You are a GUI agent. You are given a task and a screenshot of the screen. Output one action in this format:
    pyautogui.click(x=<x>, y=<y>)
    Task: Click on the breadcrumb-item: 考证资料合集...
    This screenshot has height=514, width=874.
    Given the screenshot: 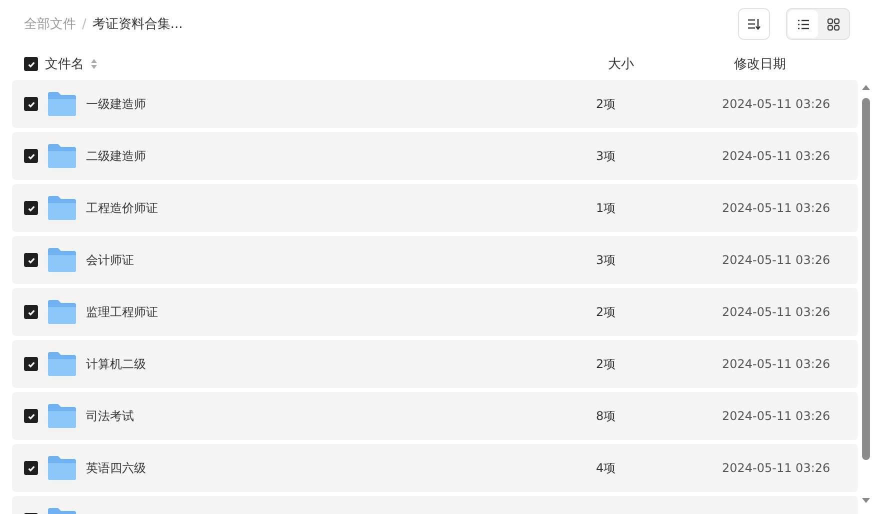 What is the action you would take?
    pyautogui.click(x=137, y=24)
    